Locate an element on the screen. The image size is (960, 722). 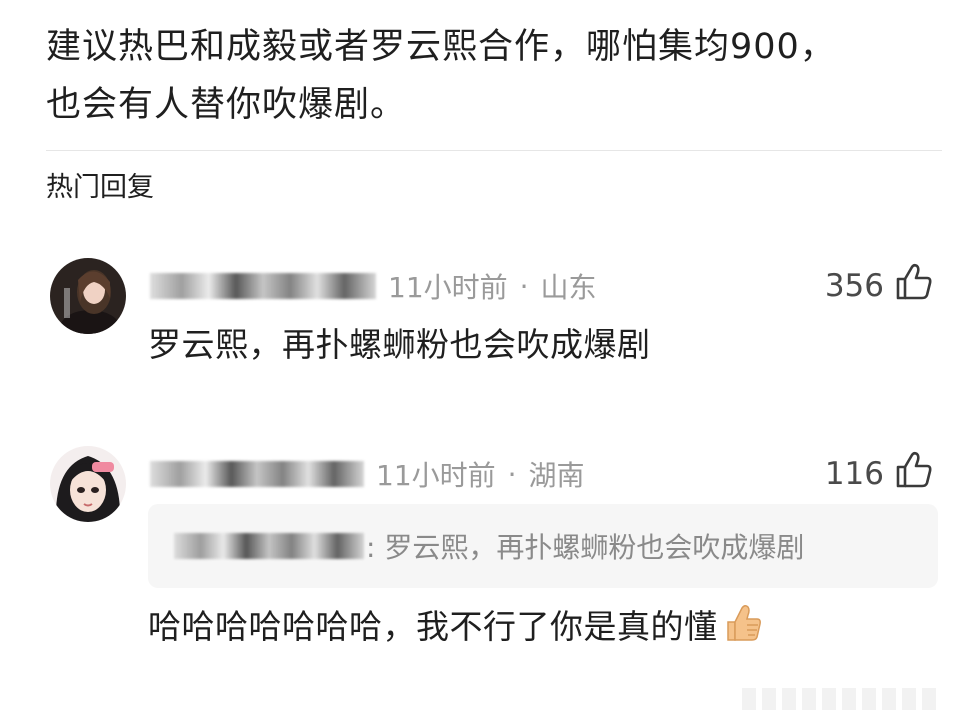
quoted-reply-row: : 罗云熙，再扑螺蛳粉也会吹成爆剧 is located at coordinates (489, 546).